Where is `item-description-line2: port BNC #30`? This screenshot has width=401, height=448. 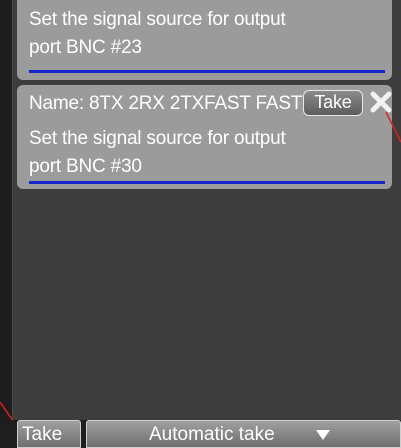 item-description-line2: port BNC #30 is located at coordinates (85, 166).